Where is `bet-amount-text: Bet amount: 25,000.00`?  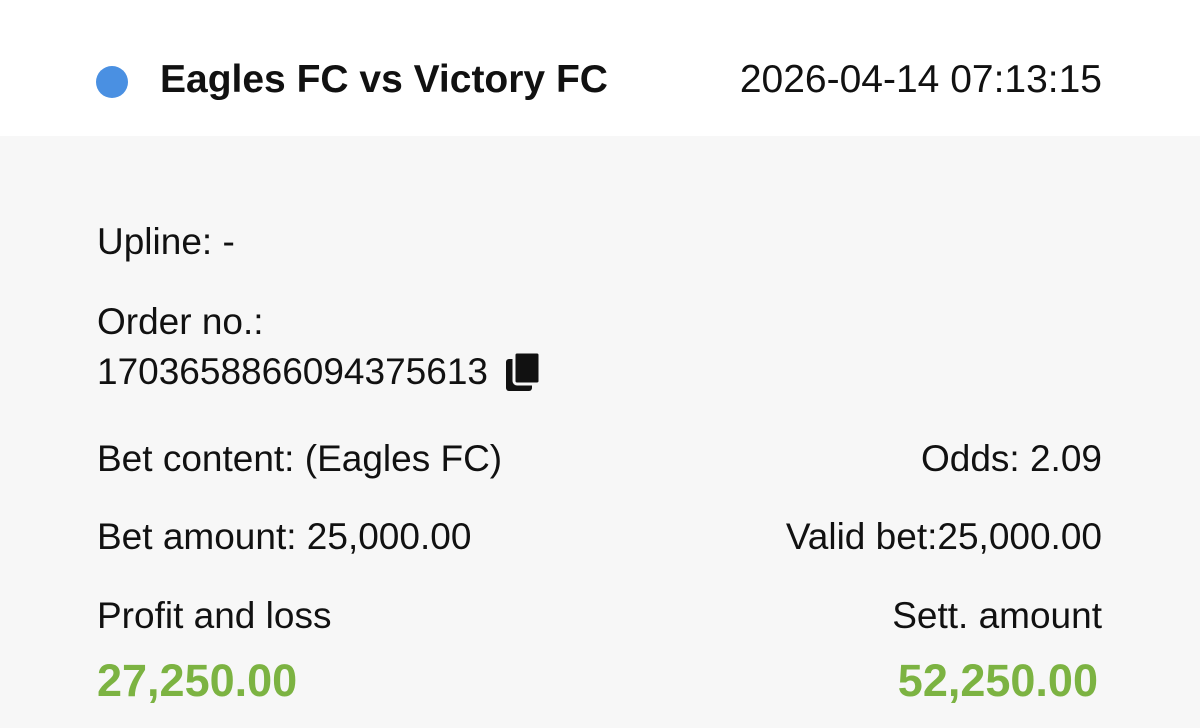 bet-amount-text: Bet amount: 25,000.00 is located at coordinates (284, 536).